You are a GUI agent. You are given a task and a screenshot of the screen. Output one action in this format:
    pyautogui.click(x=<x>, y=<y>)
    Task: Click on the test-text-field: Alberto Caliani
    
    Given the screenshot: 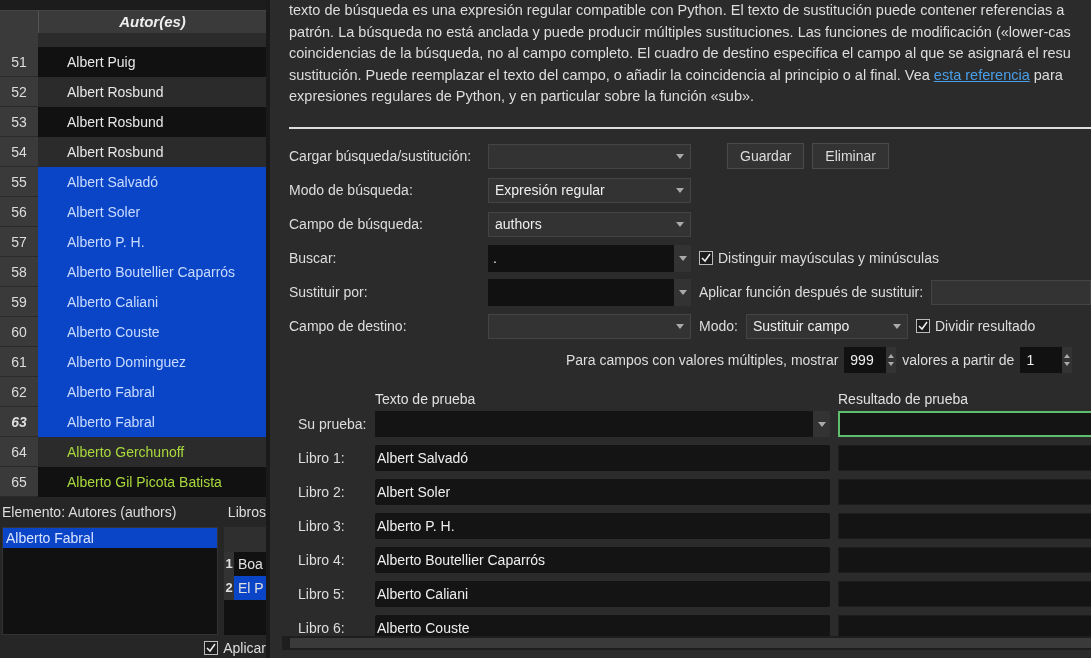 What is the action you would take?
    pyautogui.click(x=602, y=594)
    